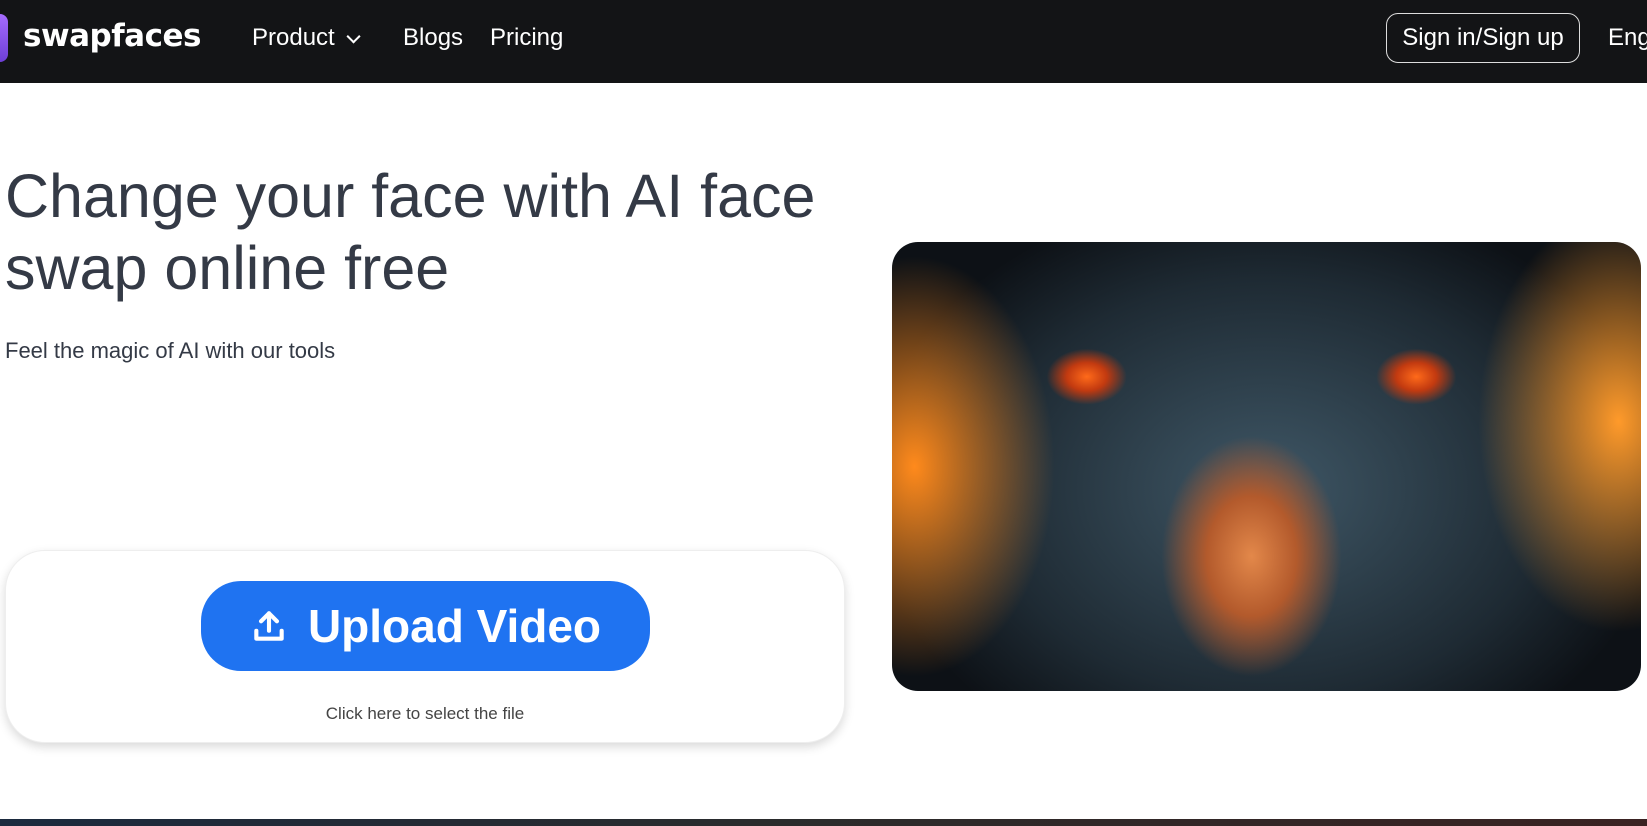 The image size is (1647, 826). What do you see at coordinates (823, 822) in the screenshot?
I see `next-section` at bounding box center [823, 822].